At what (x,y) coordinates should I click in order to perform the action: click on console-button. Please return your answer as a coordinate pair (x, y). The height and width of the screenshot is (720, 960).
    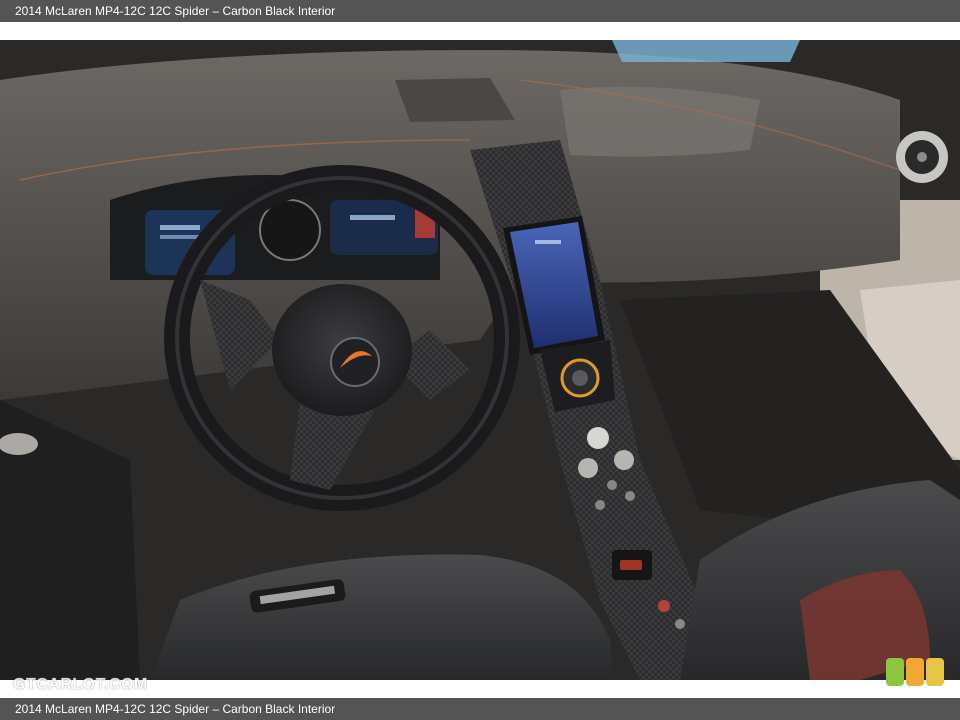
    Looking at the image, I should click on (598, 438).